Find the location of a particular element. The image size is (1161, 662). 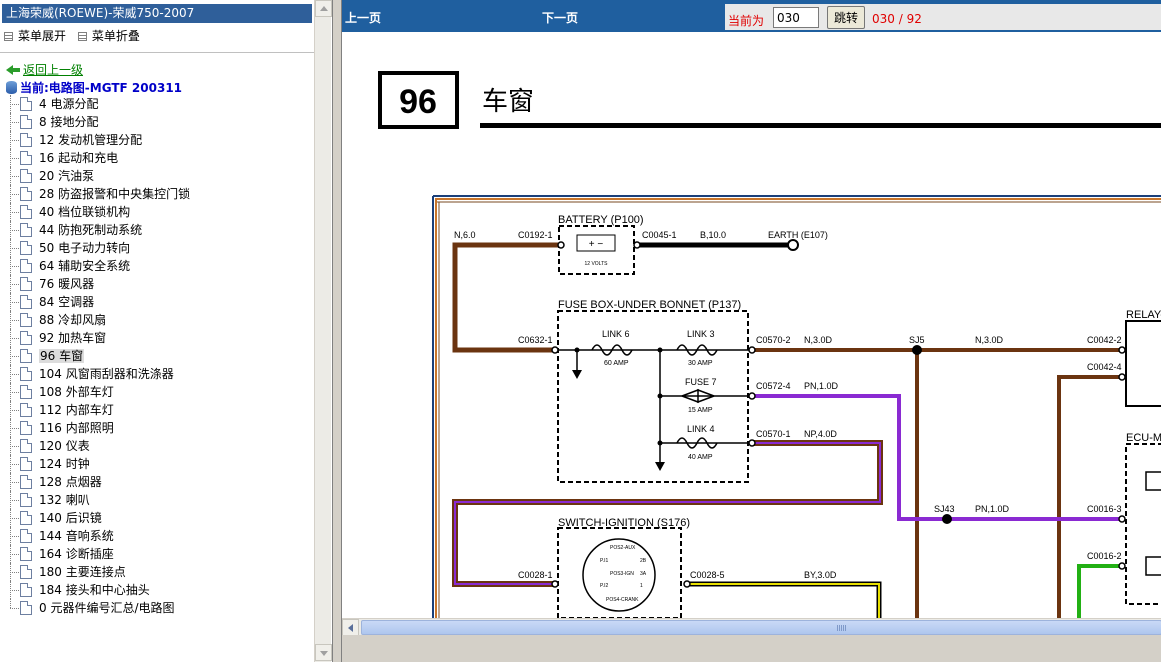

tree-item-label: 96 车窗 is located at coordinates (62, 356).